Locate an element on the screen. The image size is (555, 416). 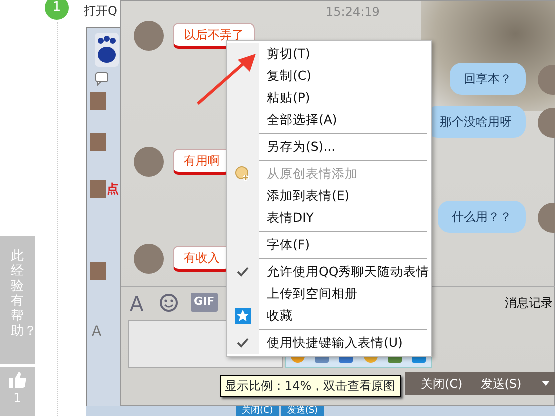
menu-item: 粘贴(P) is located at coordinates (329, 98).